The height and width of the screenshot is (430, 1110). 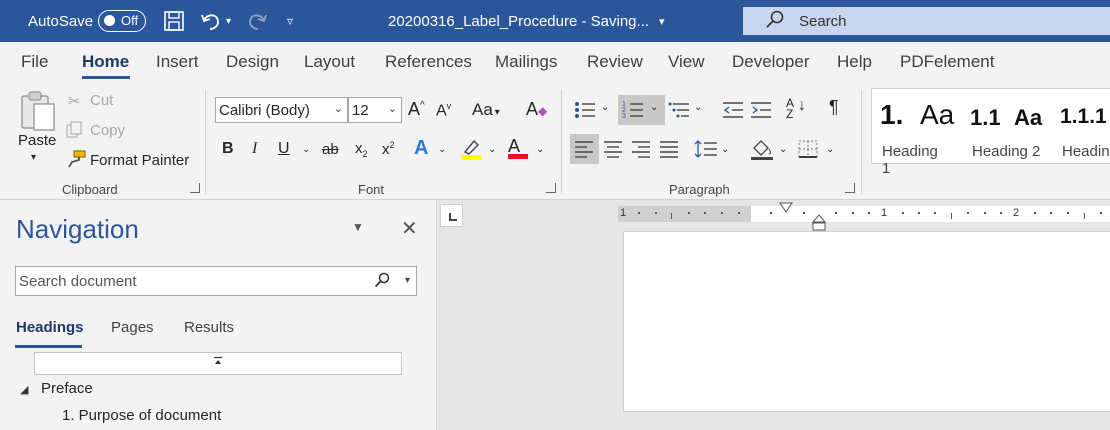 What do you see at coordinates (174, 21) in the screenshot?
I see `save-icon` at bounding box center [174, 21].